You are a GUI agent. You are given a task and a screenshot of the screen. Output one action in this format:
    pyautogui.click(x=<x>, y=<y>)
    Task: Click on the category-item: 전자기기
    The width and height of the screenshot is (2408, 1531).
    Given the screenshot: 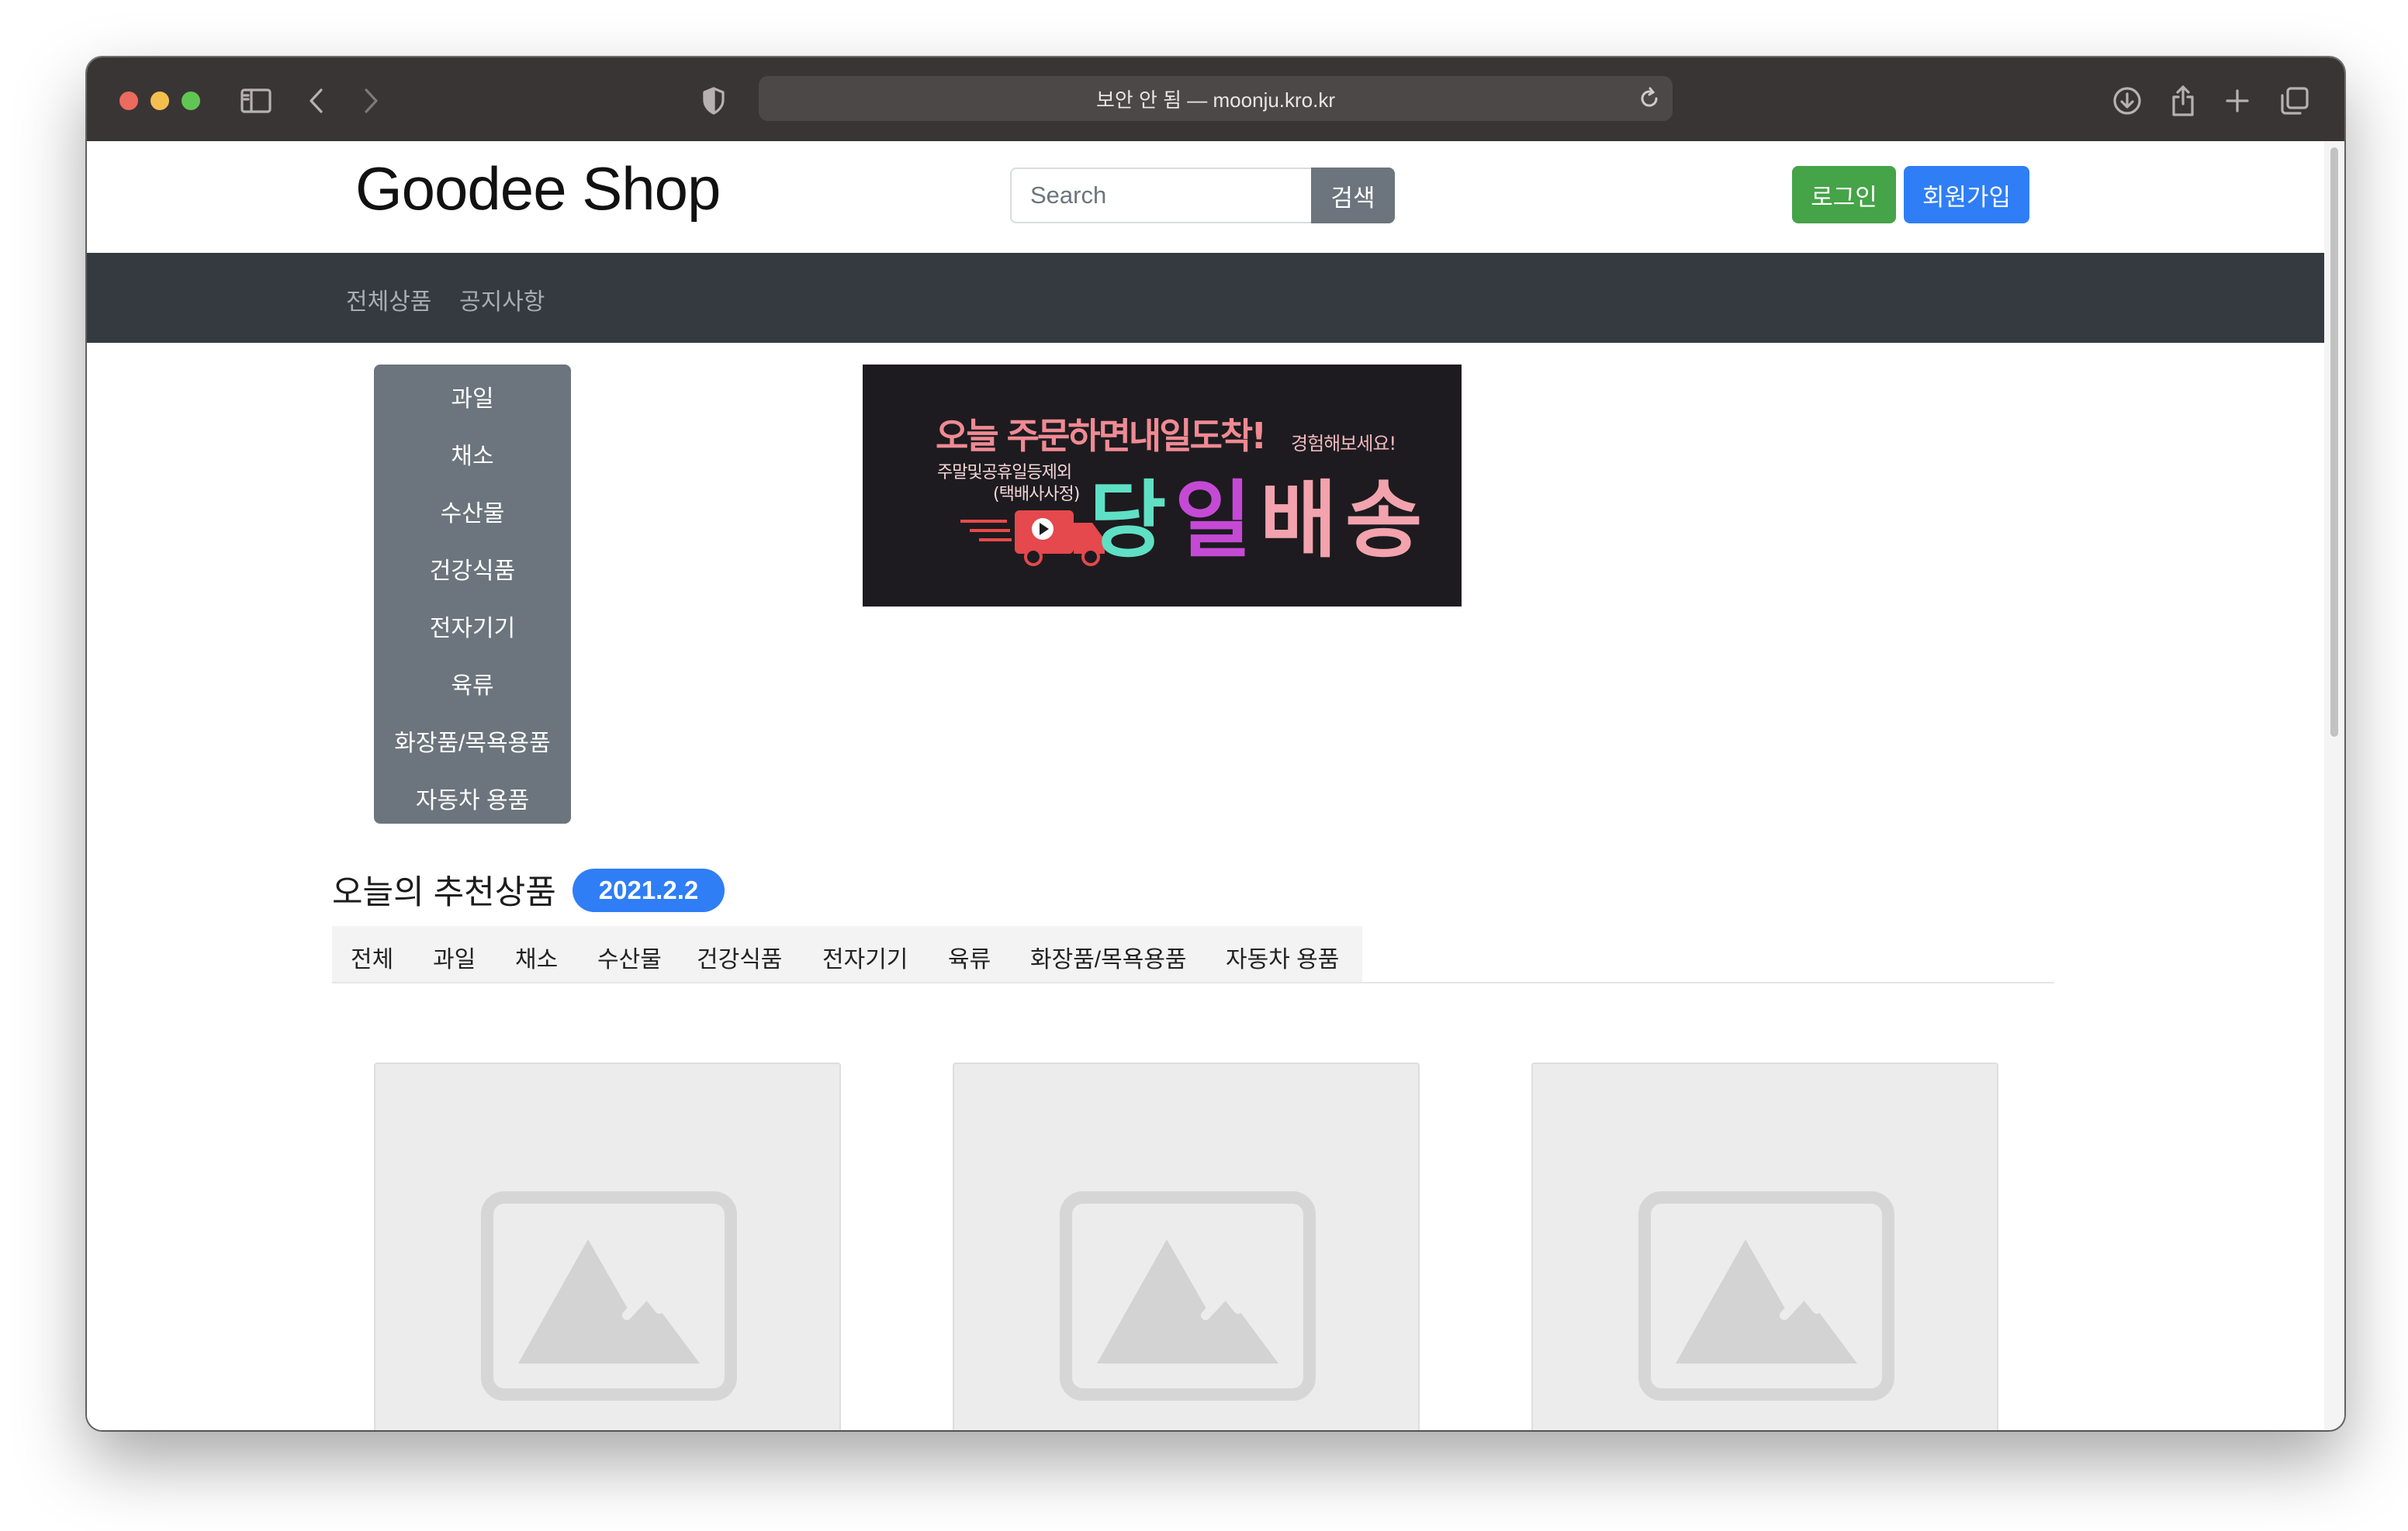 What is the action you would take?
    pyautogui.click(x=472, y=626)
    